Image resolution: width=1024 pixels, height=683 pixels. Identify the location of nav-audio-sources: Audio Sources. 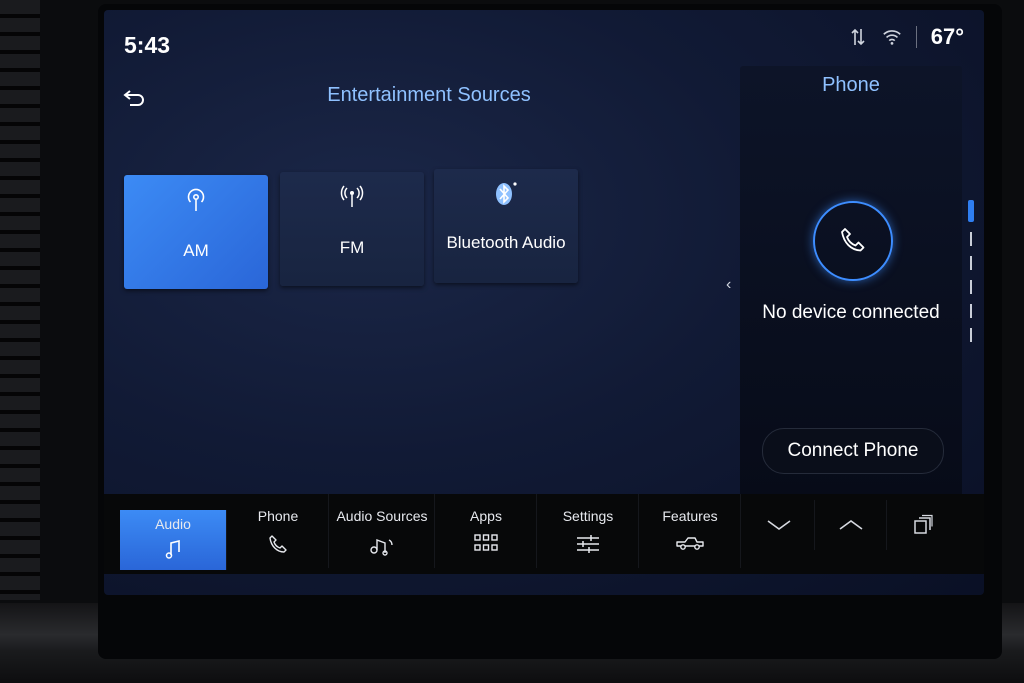
(382, 531).